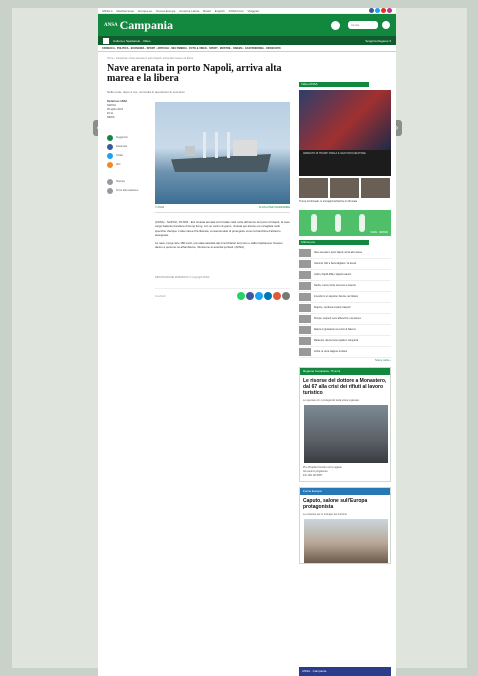 The width and height of the screenshot is (478, 676). What do you see at coordinates (127, 155) in the screenshot?
I see `share-twitter-button: Twitter` at bounding box center [127, 155].